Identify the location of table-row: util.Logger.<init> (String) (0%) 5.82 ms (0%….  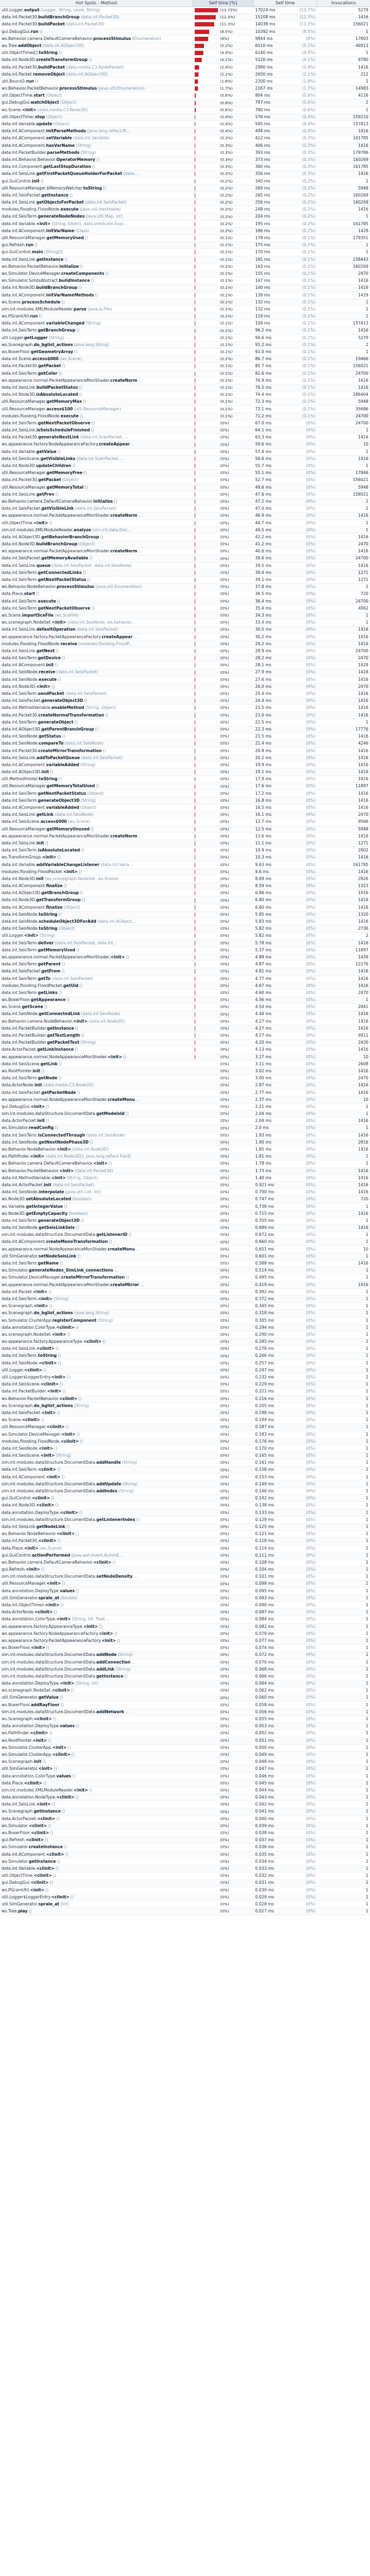
(185, 936).